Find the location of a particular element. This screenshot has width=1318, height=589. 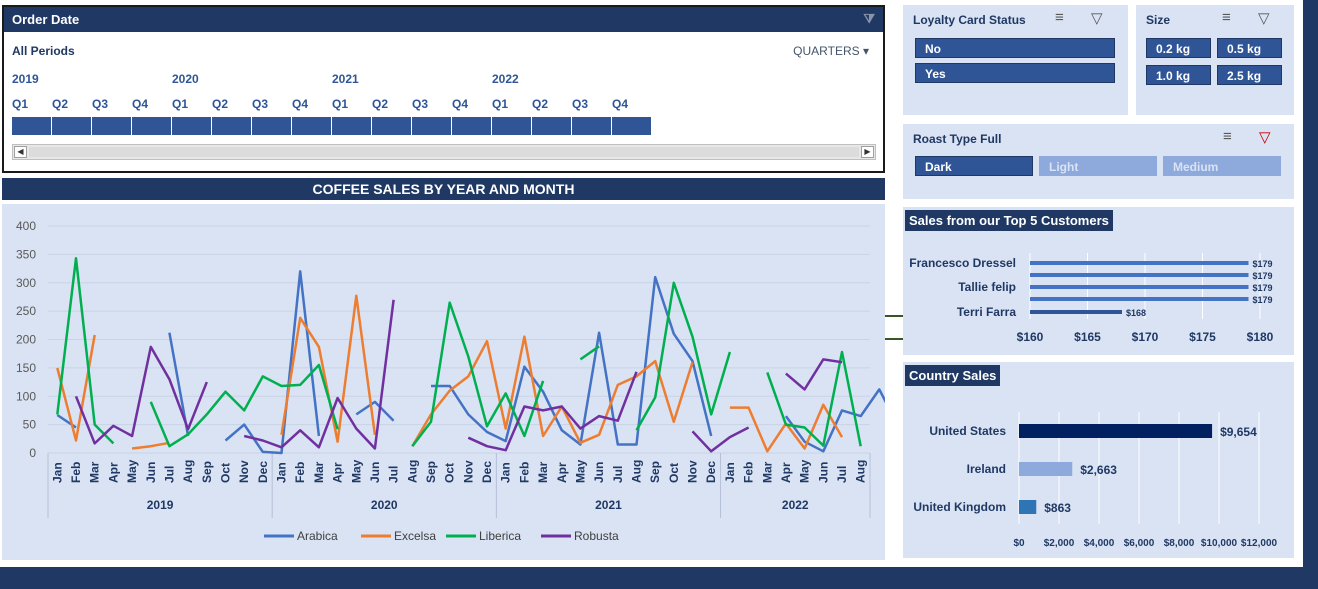

series-line-excelsa is located at coordinates (150, 445).